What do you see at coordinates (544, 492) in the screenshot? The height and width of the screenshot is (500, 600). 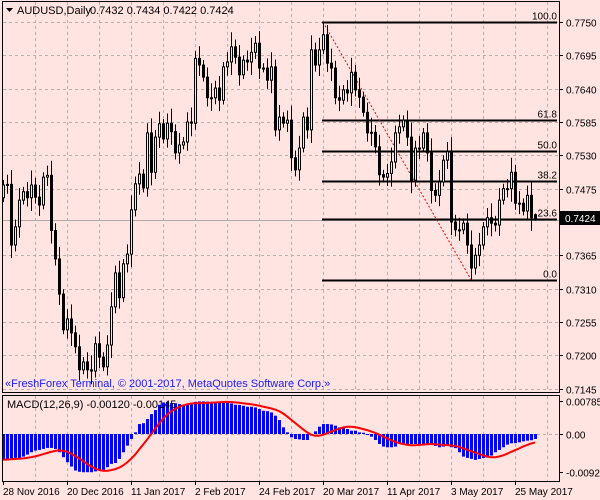 I see `time-tick-label: 25 May 2017` at bounding box center [544, 492].